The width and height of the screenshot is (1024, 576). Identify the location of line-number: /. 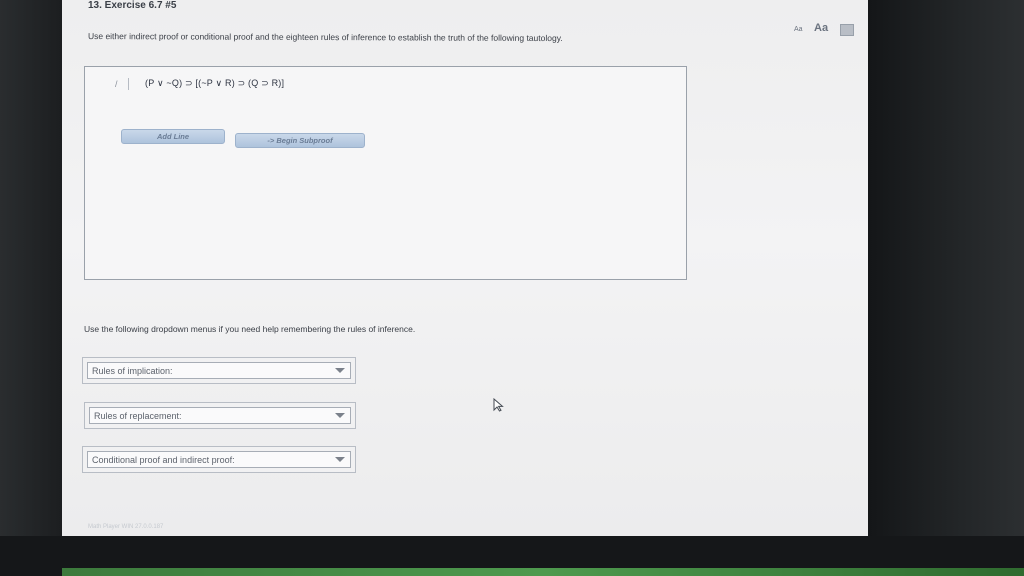
(116, 84).